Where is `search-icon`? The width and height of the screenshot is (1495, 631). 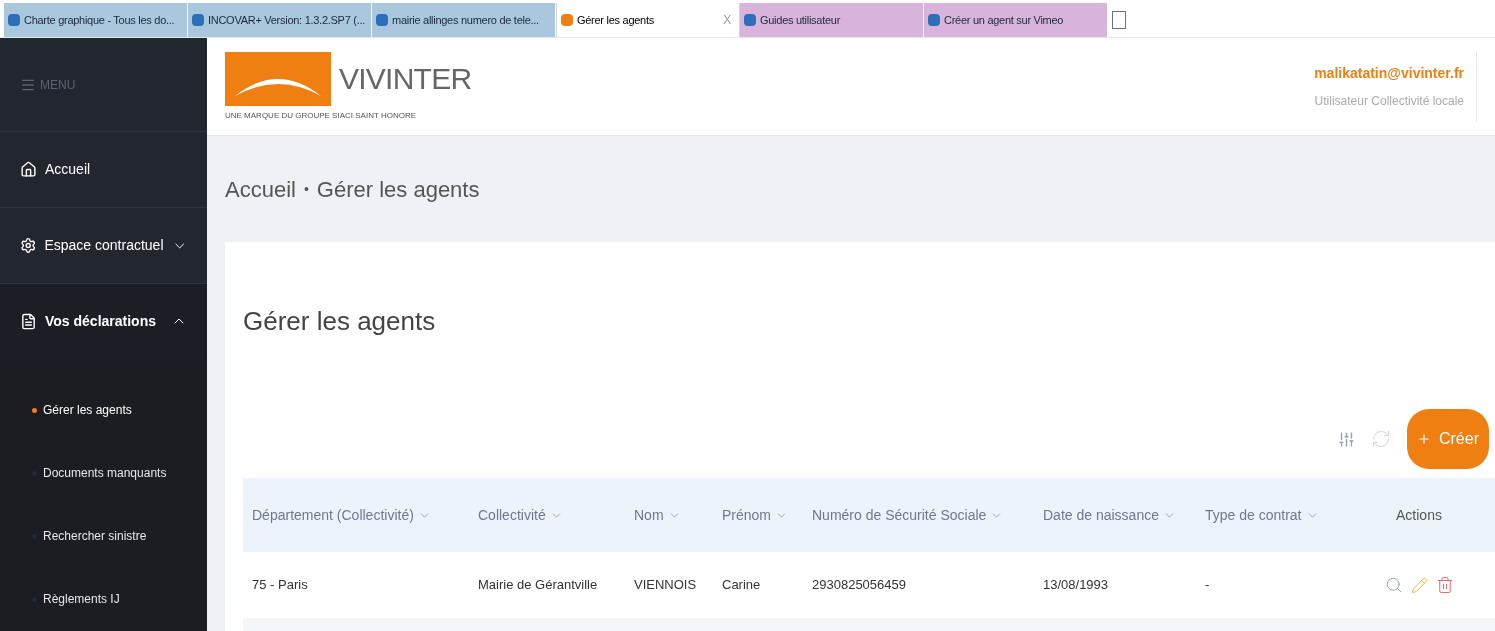 search-icon is located at coordinates (1393, 585).